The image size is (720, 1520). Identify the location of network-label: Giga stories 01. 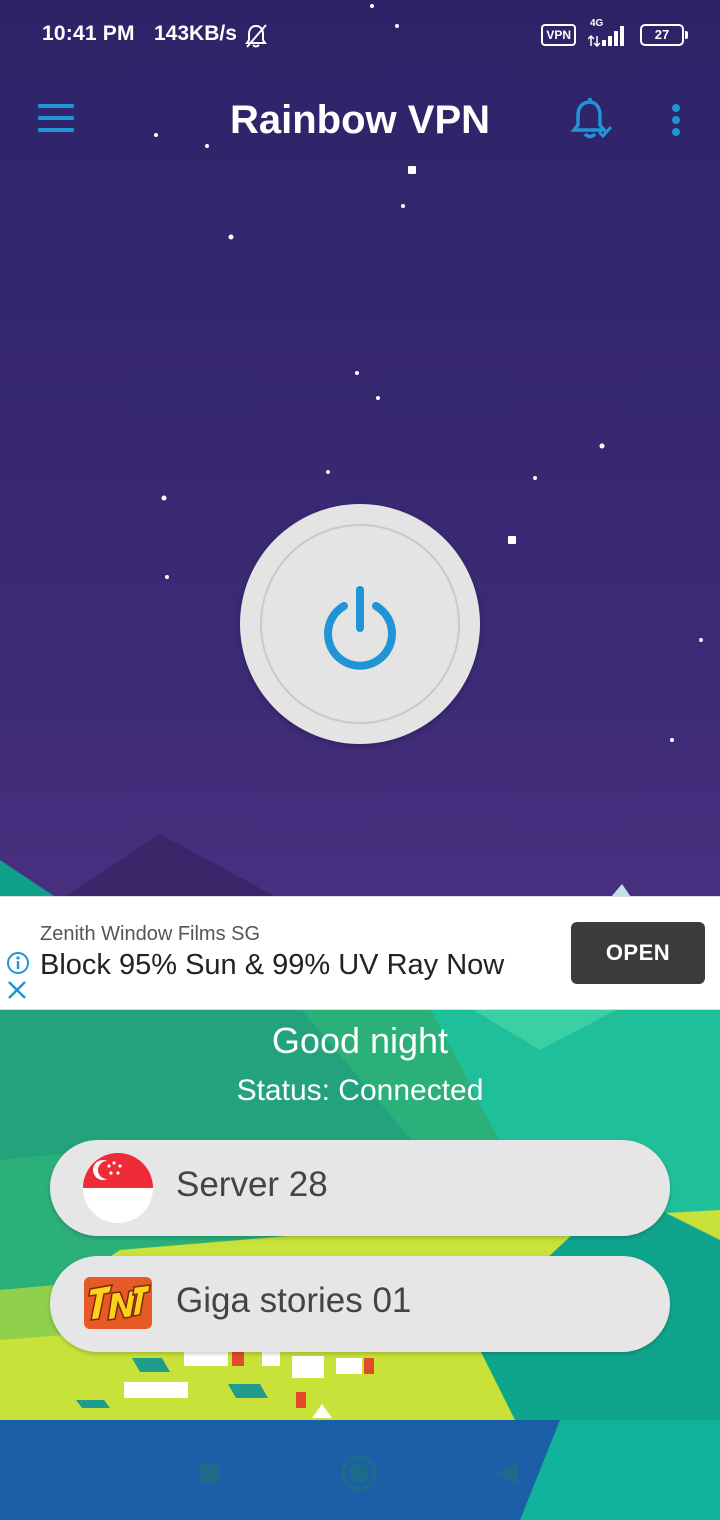
(294, 1300).